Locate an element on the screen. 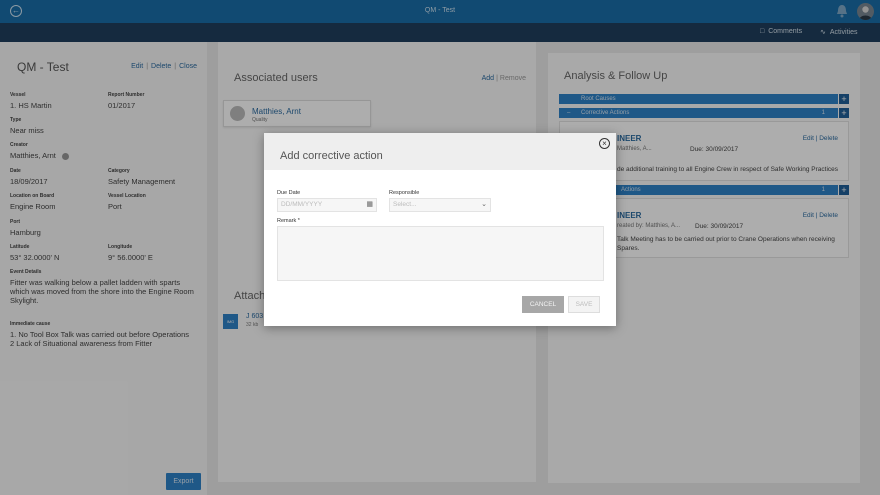 This screenshot has height=495, width=880. responsible-select: Select... ⌄ is located at coordinates (440, 205).